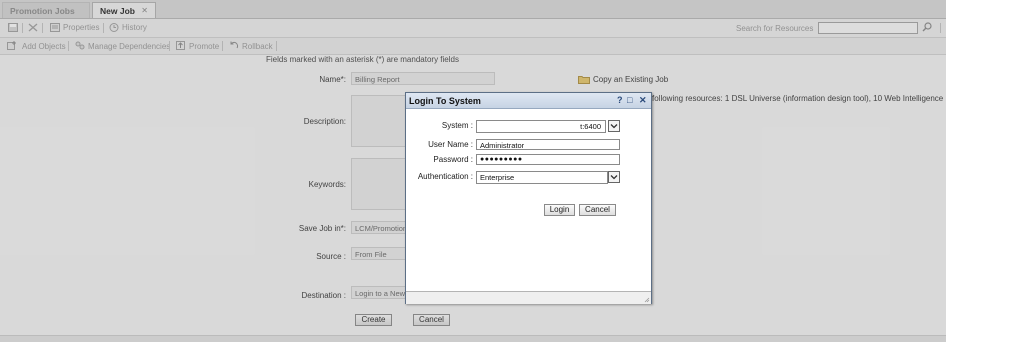 This screenshot has width=1024, height=342. I want to click on password-label: Password :, so click(453, 159).